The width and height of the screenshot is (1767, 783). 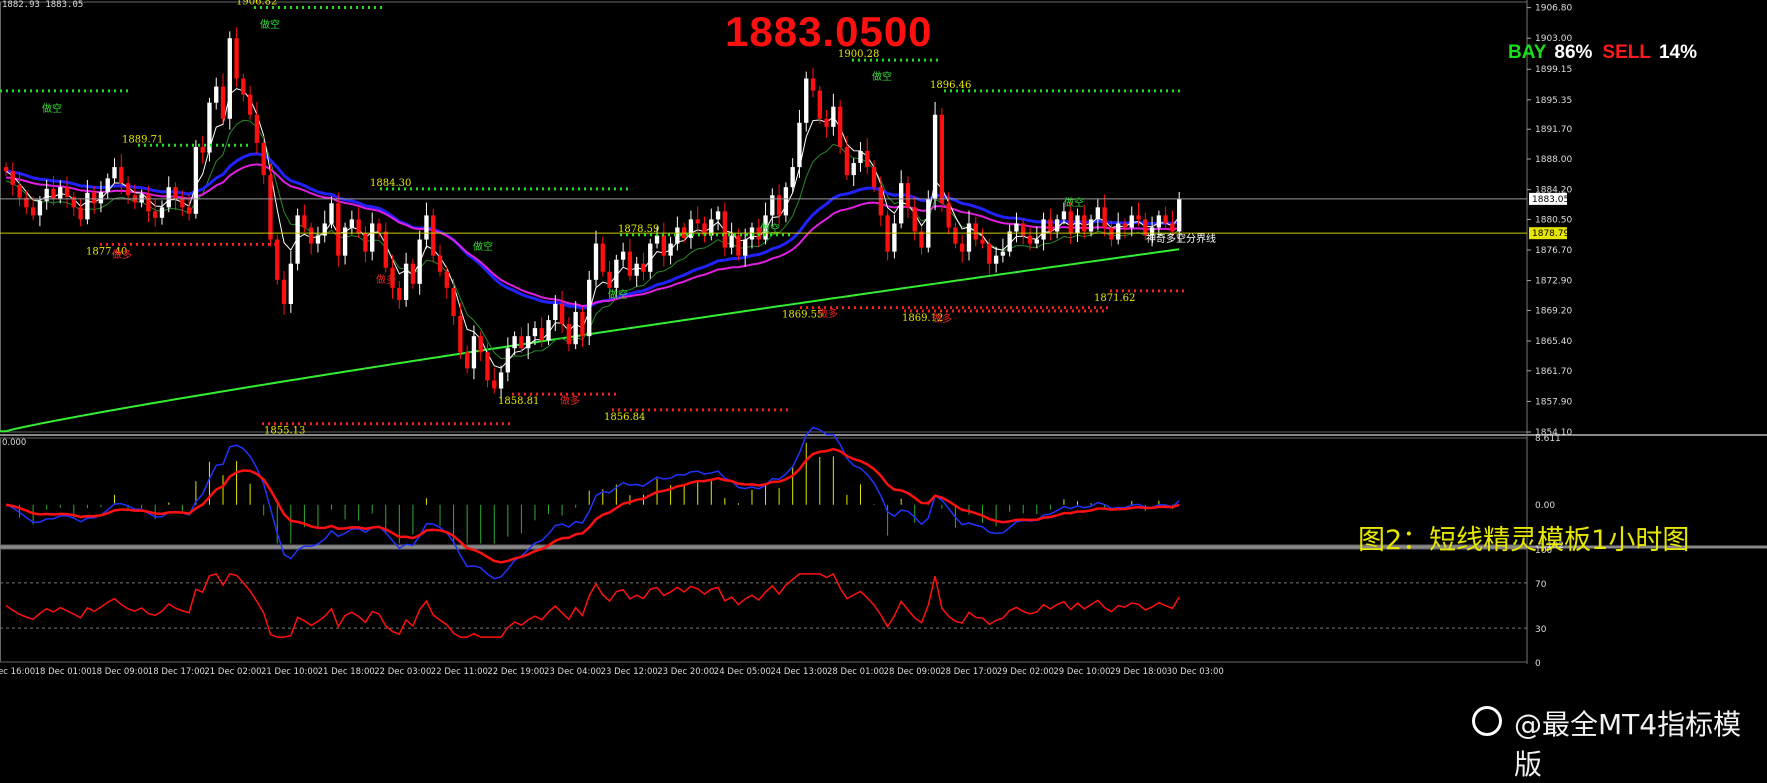 I want to click on price-tick-label: 1869.20, so click(x=1553, y=311).